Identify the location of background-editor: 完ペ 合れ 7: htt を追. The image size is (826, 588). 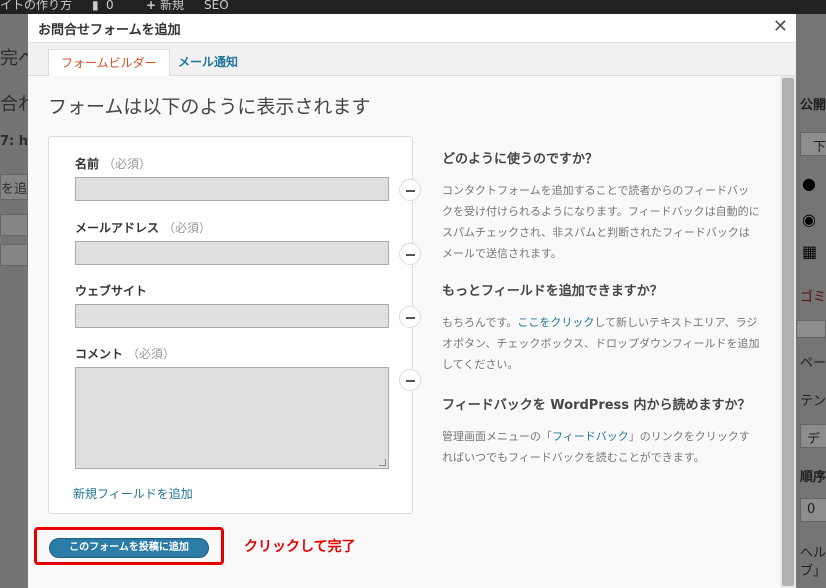
(14, 301).